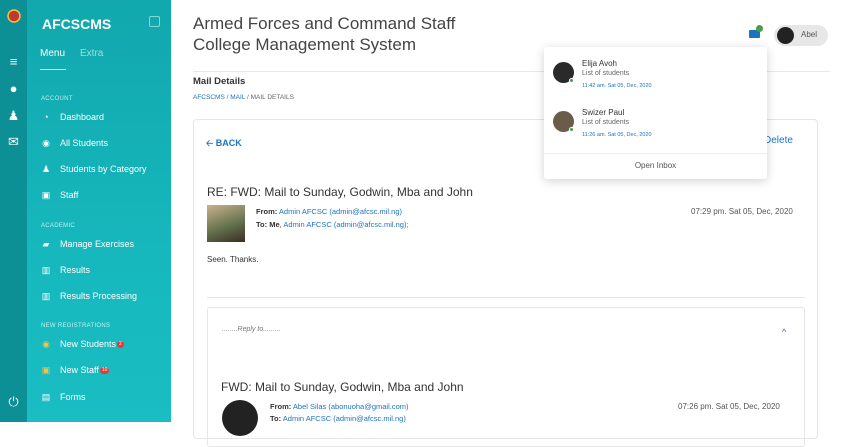 Image resolution: width=850 pixels, height=447 pixels. What do you see at coordinates (53, 69) in the screenshot?
I see `tab-underline` at bounding box center [53, 69].